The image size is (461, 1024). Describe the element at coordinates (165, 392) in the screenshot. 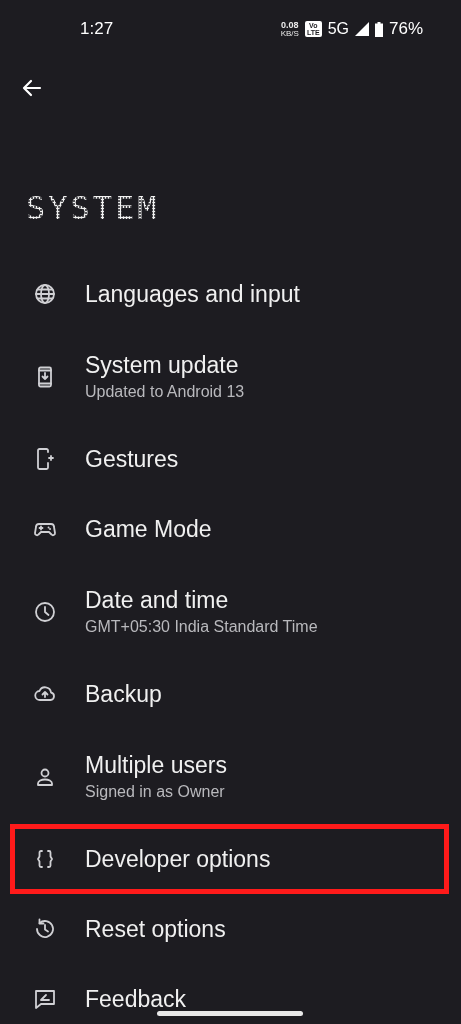

I see `item-subtitle: Updated to Android 13` at that location.